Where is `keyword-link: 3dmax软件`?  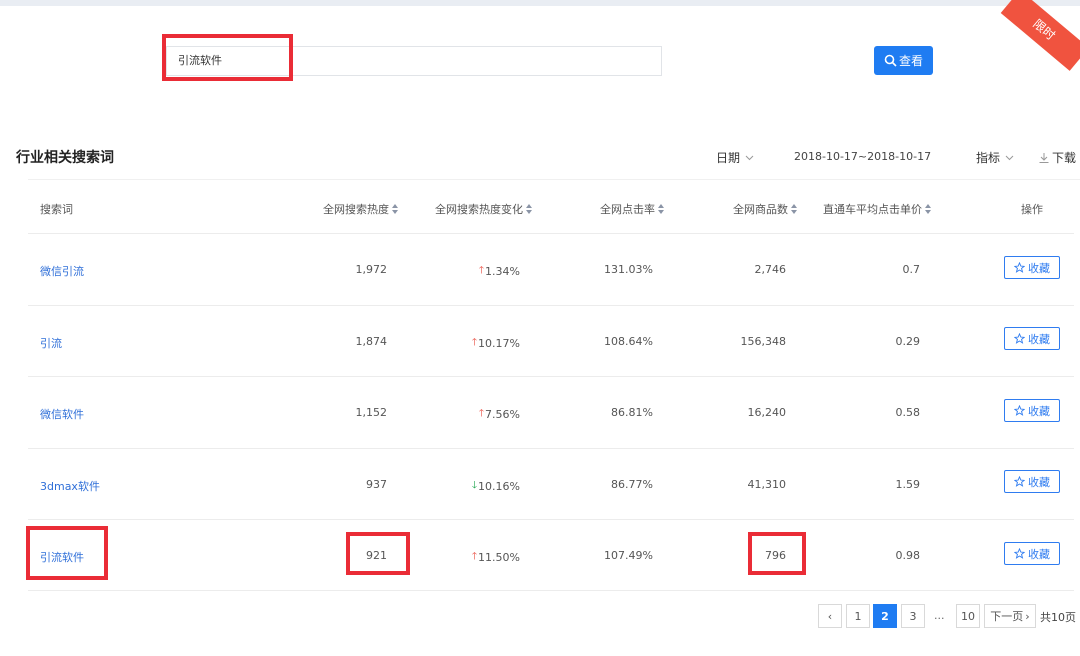
keyword-link: 3dmax软件 is located at coordinates (70, 486).